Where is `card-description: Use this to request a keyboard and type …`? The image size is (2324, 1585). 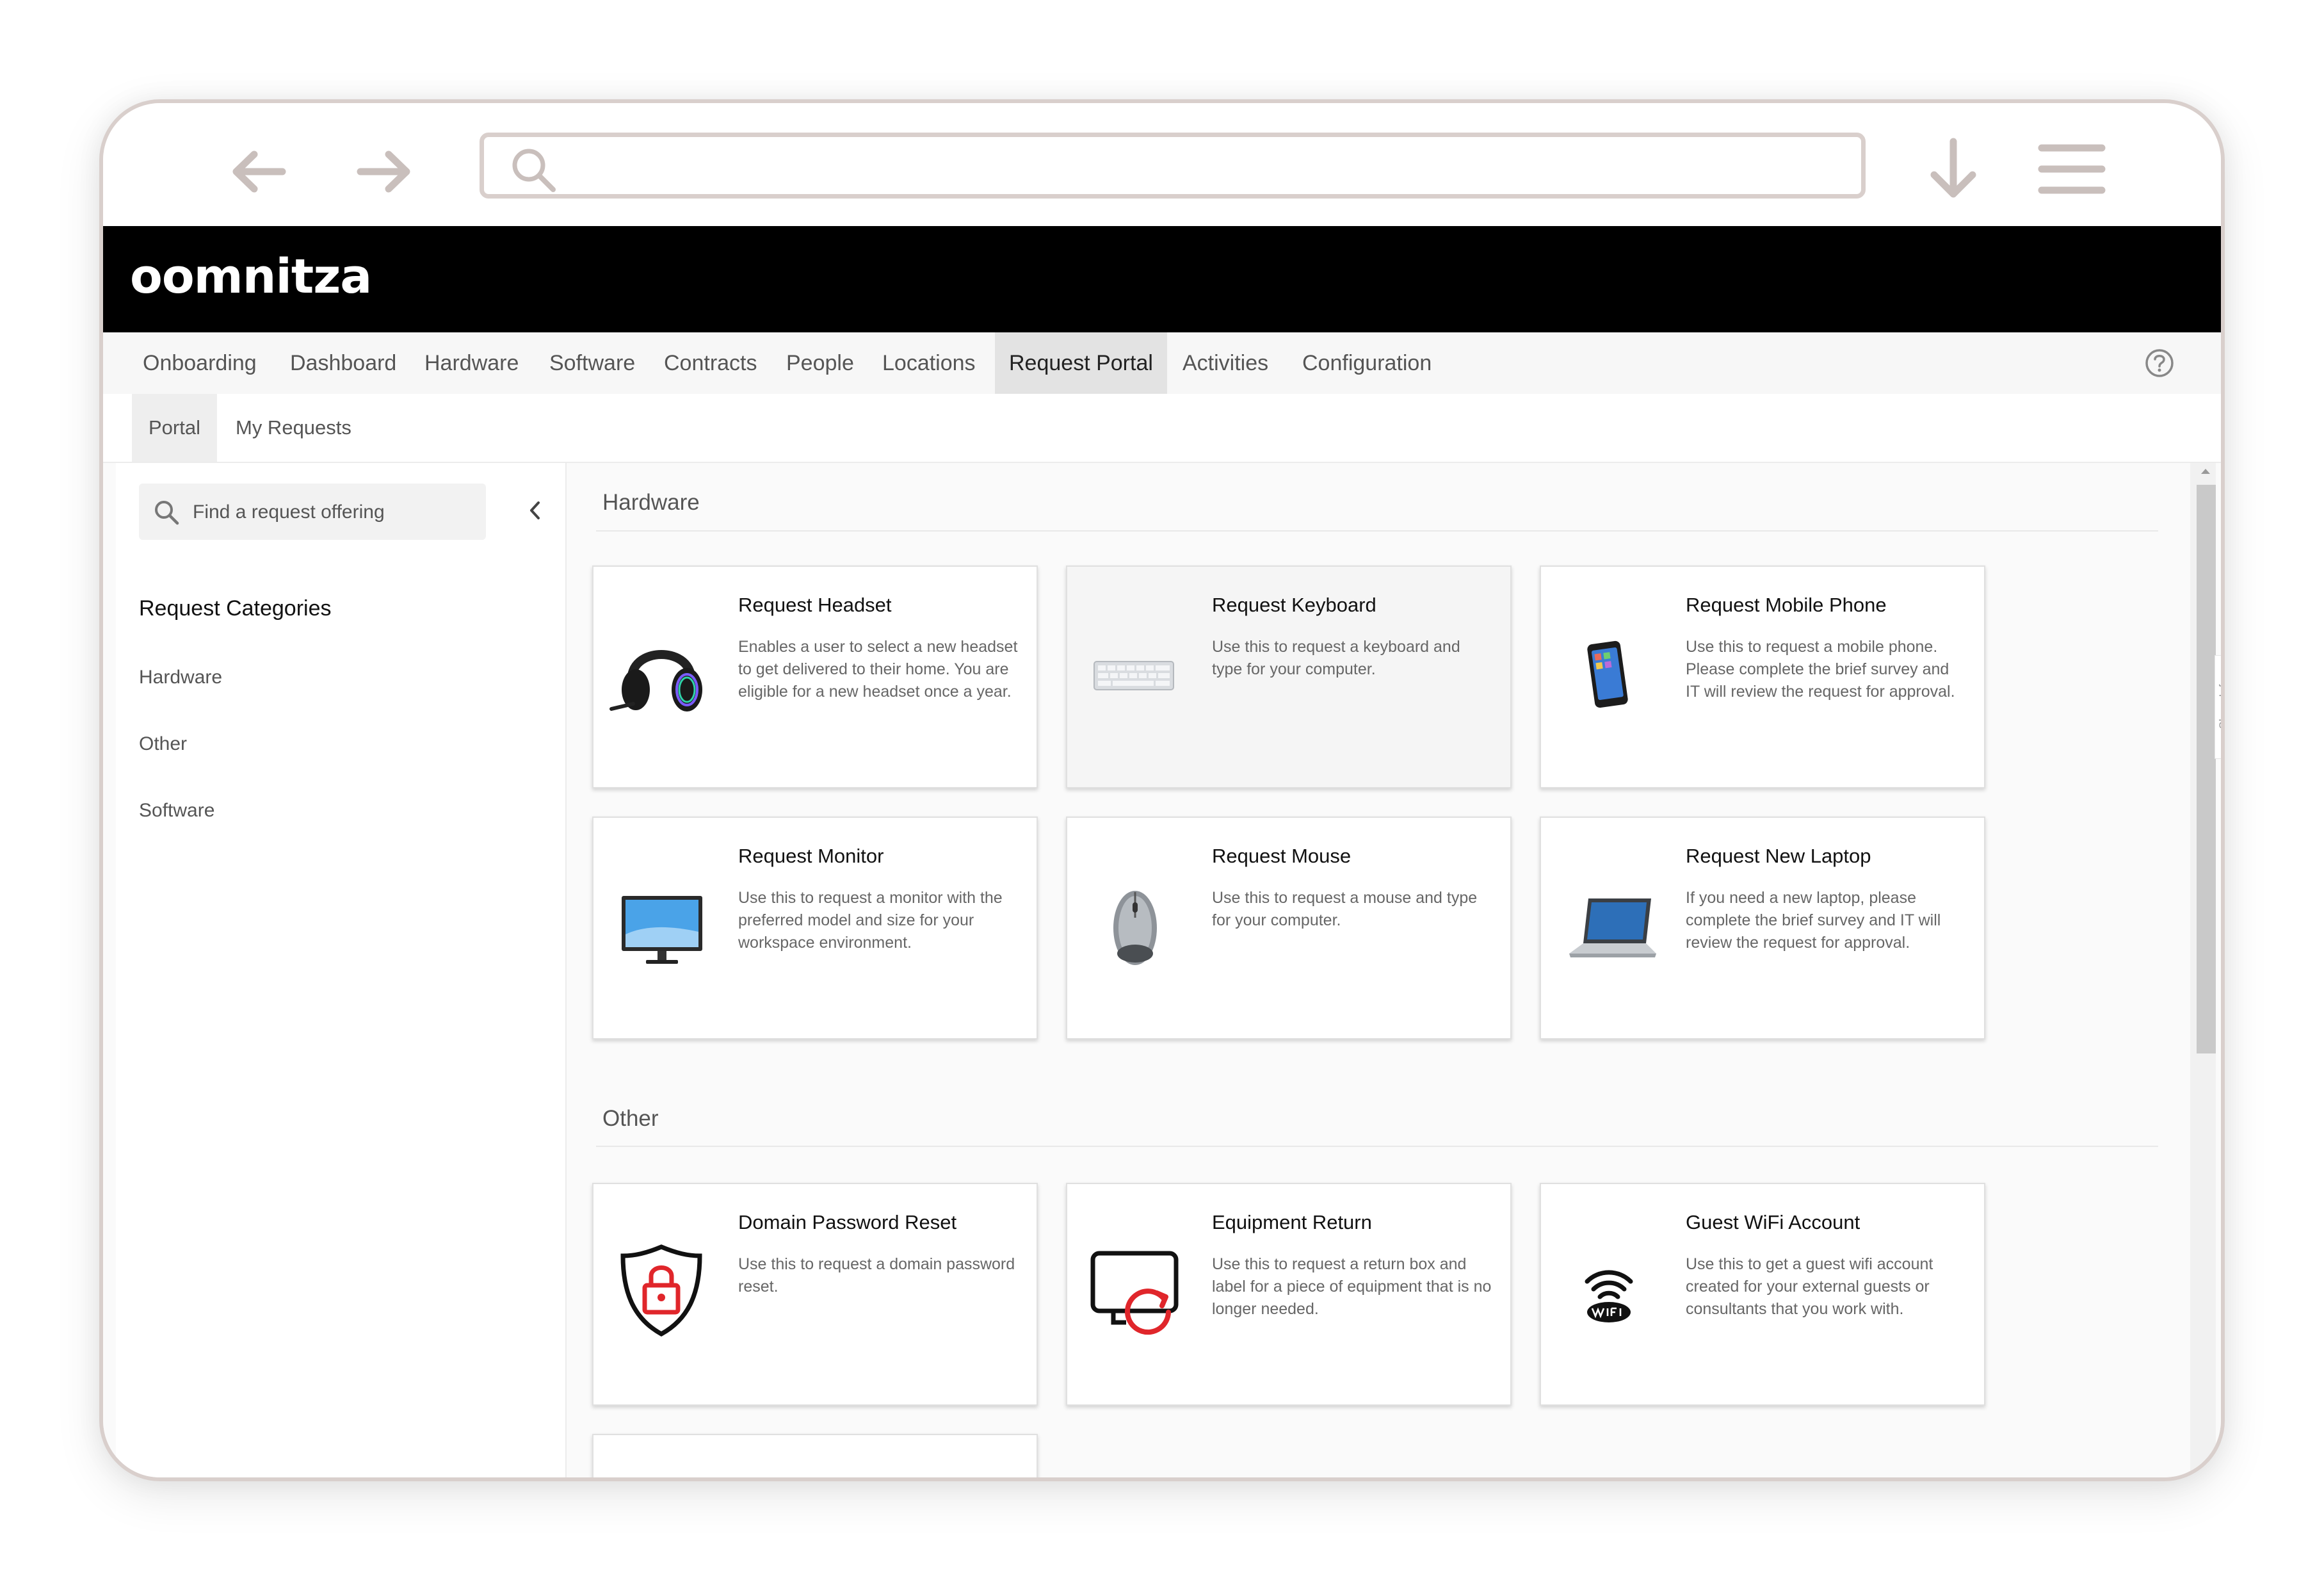
card-description: Use this to request a keyboard and type … is located at coordinates (1336, 658).